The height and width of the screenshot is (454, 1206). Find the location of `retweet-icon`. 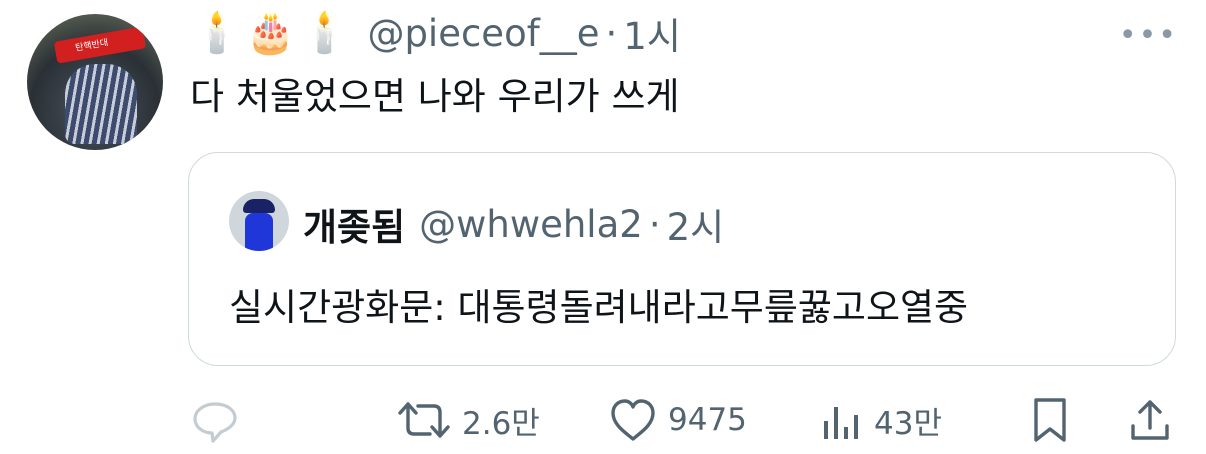

retweet-icon is located at coordinates (424, 420).